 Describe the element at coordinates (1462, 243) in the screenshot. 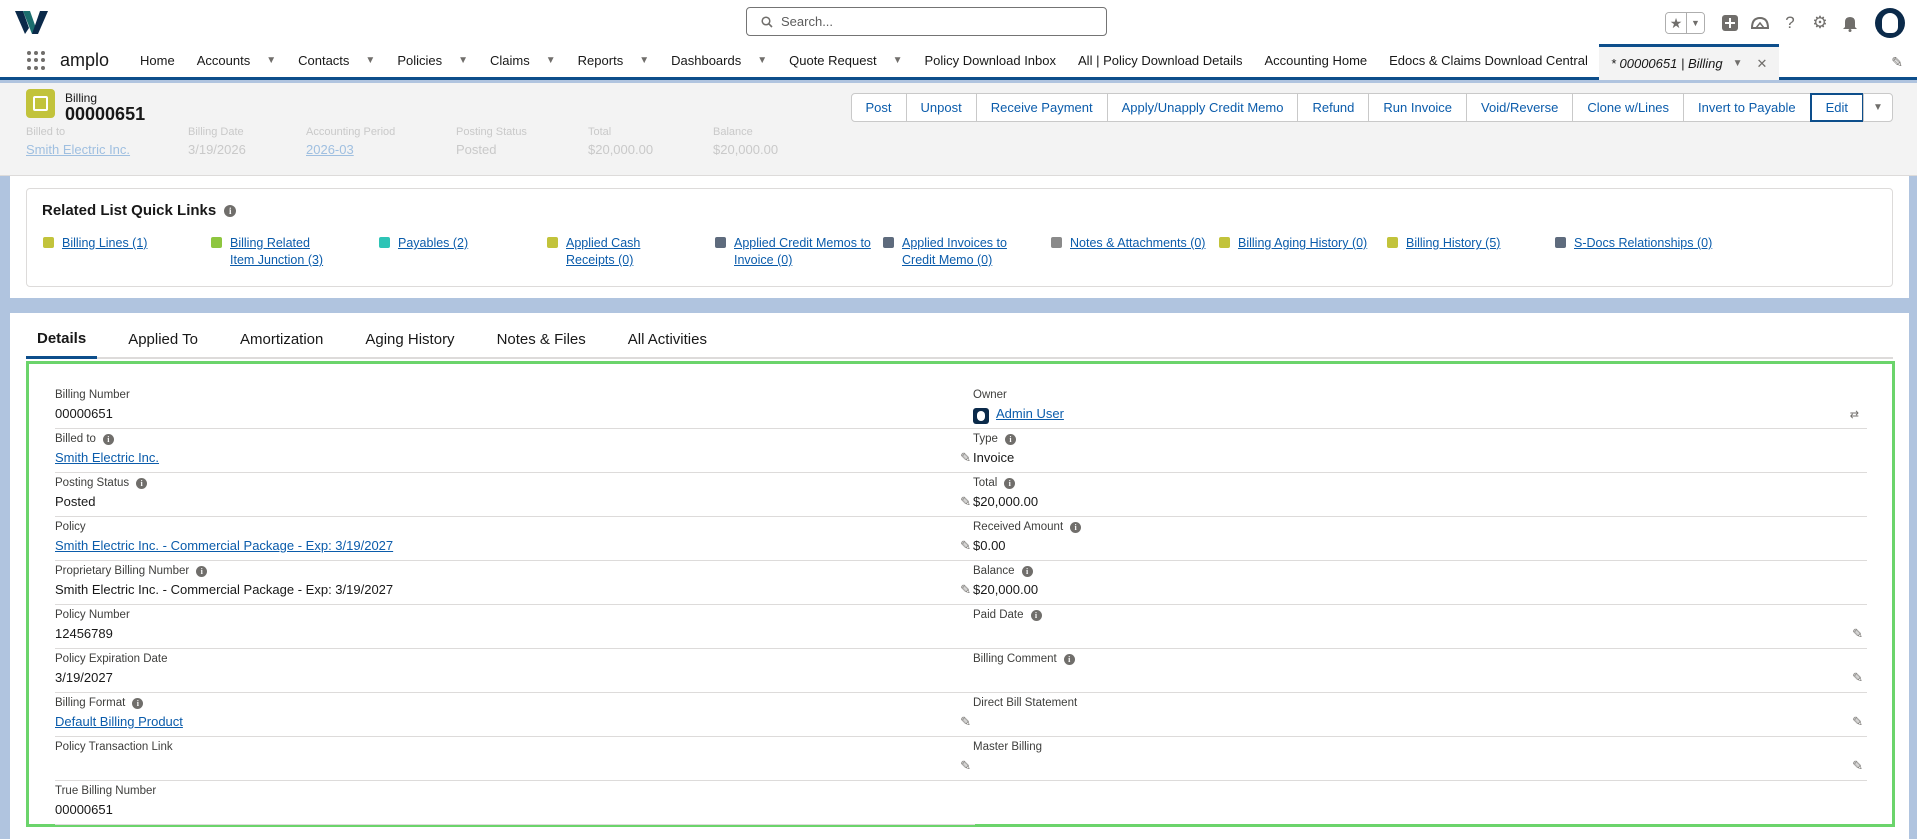

I see `quick-link-billing-history: Billing History (5)` at that location.